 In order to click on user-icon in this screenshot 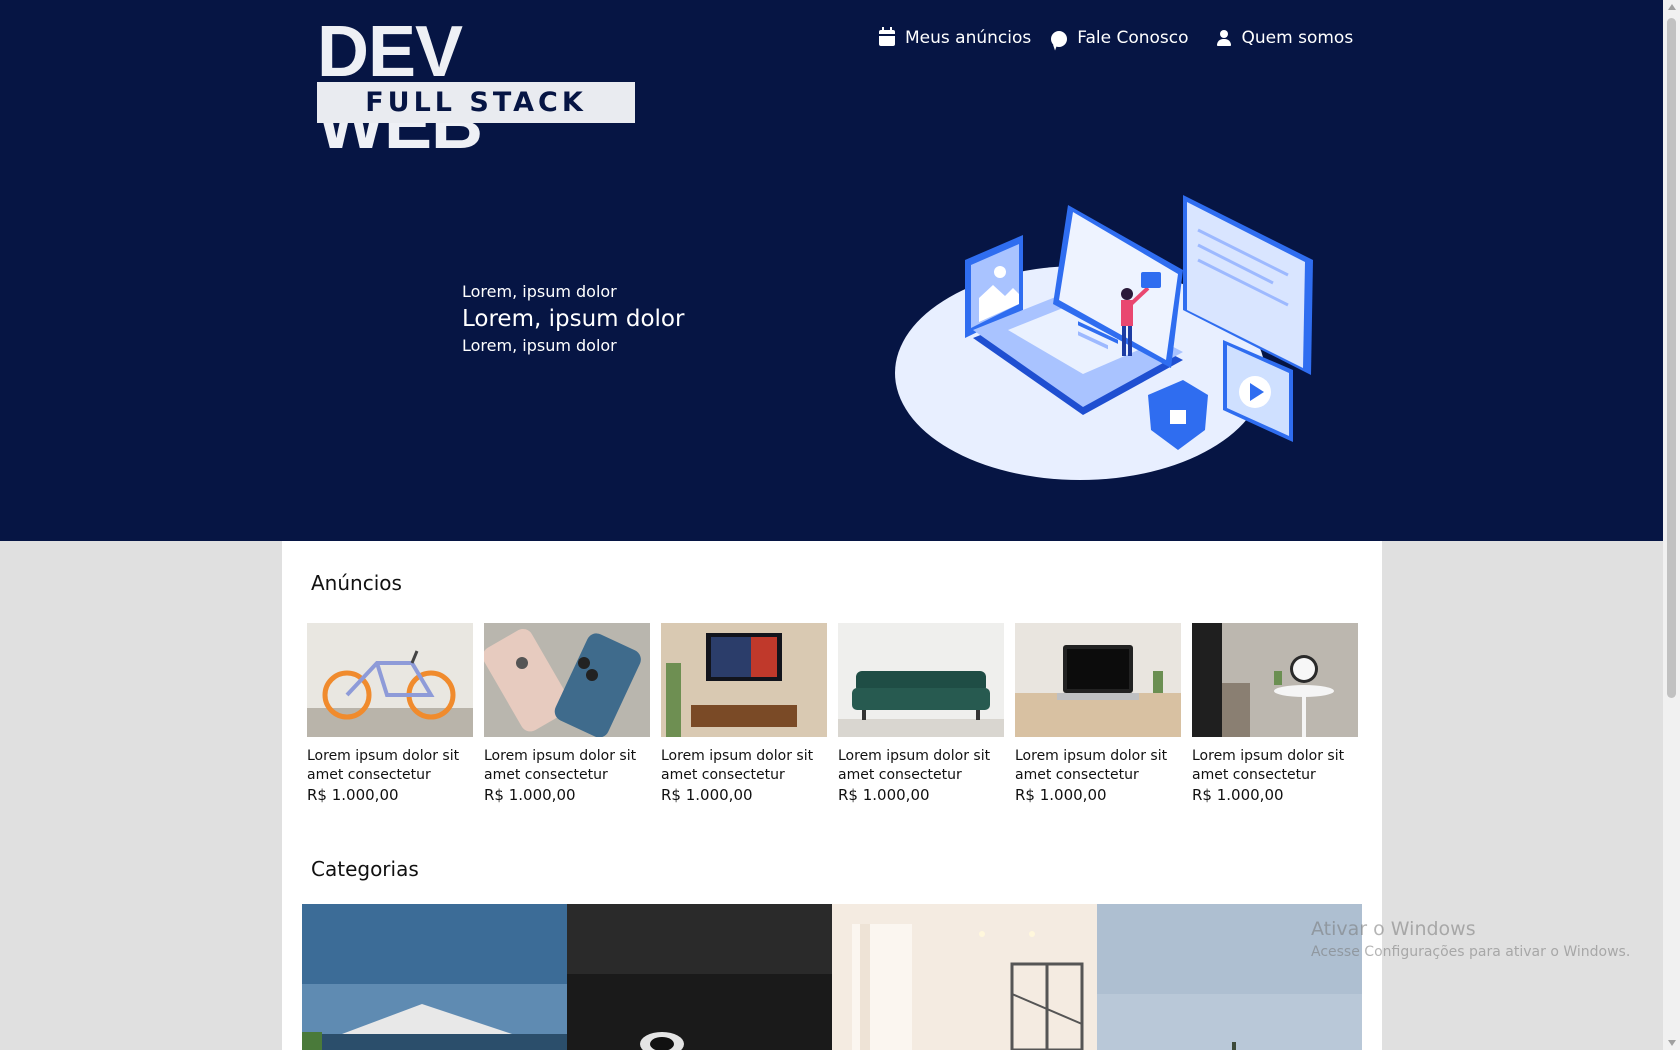, I will do `click(1224, 38)`.